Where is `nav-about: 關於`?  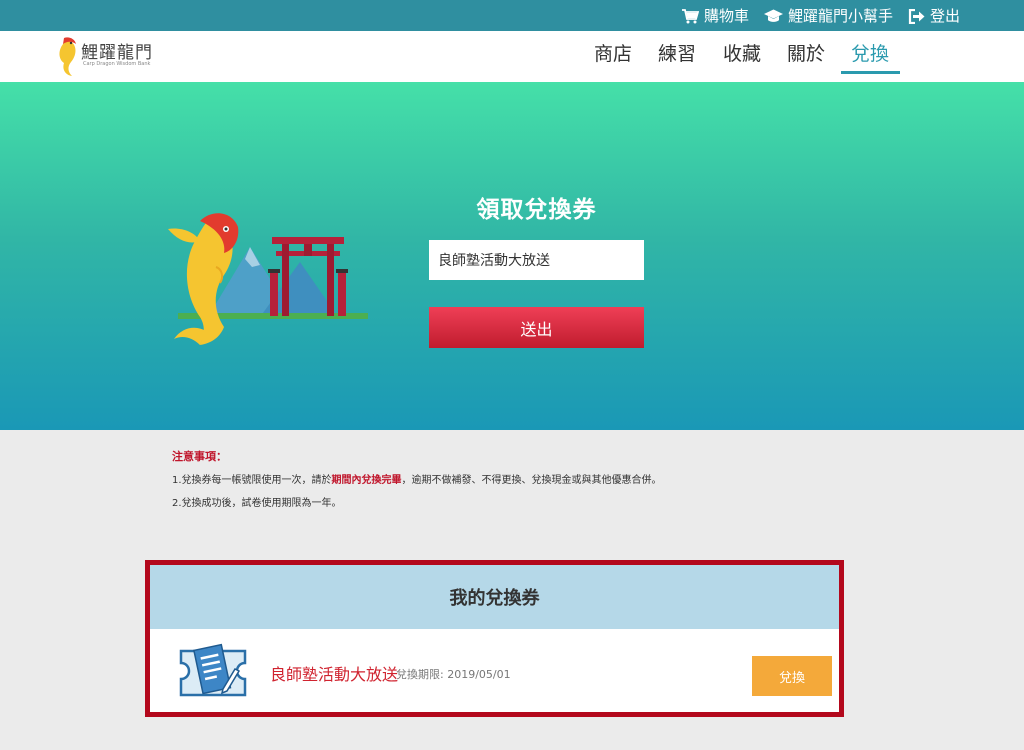
nav-about: 關於 is located at coordinates (806, 54).